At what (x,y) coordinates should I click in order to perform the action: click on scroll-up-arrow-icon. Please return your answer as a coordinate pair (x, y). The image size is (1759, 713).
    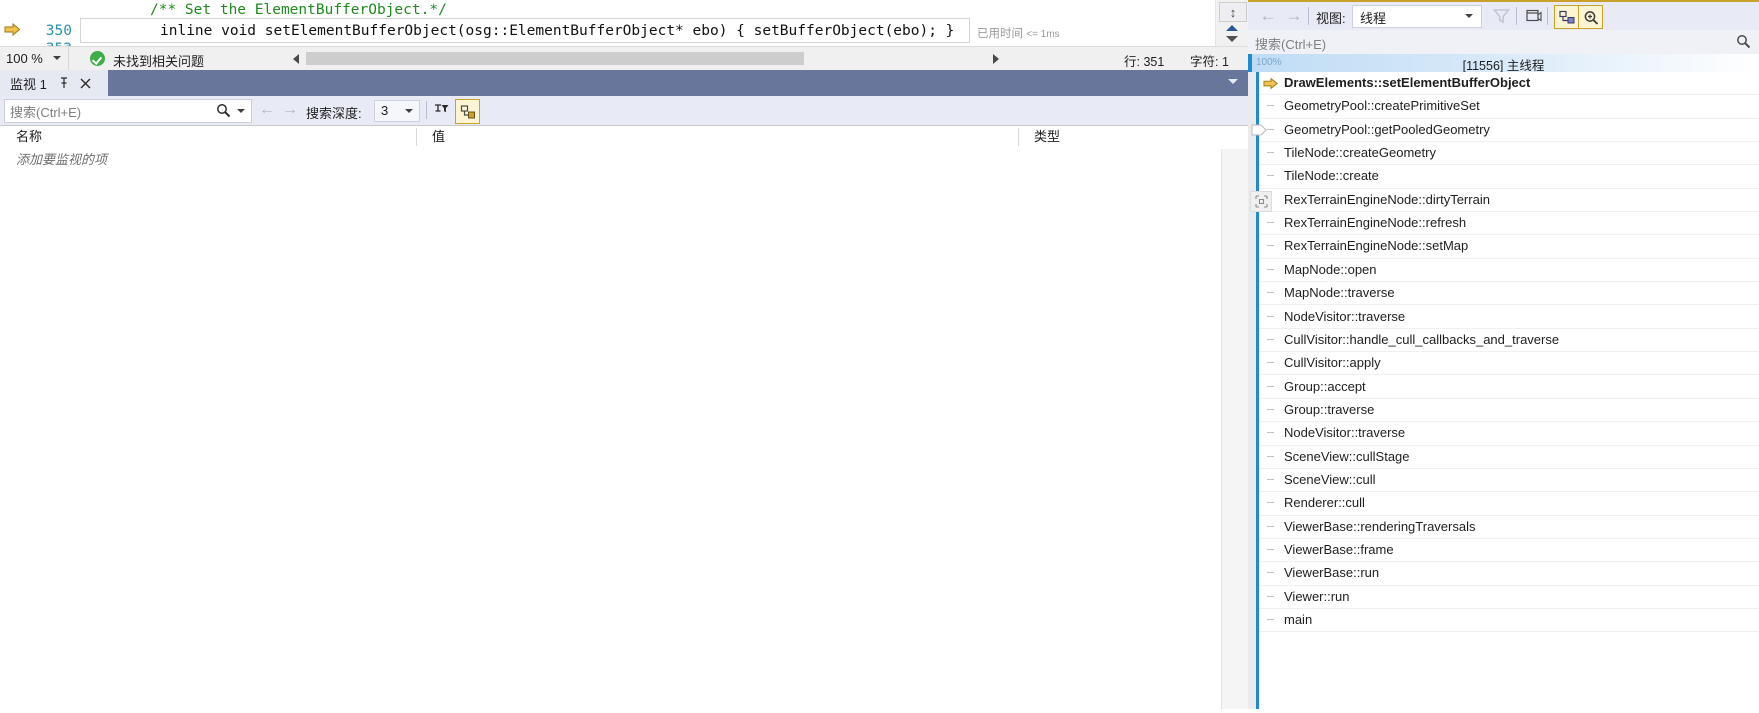
    Looking at the image, I should click on (1232, 28).